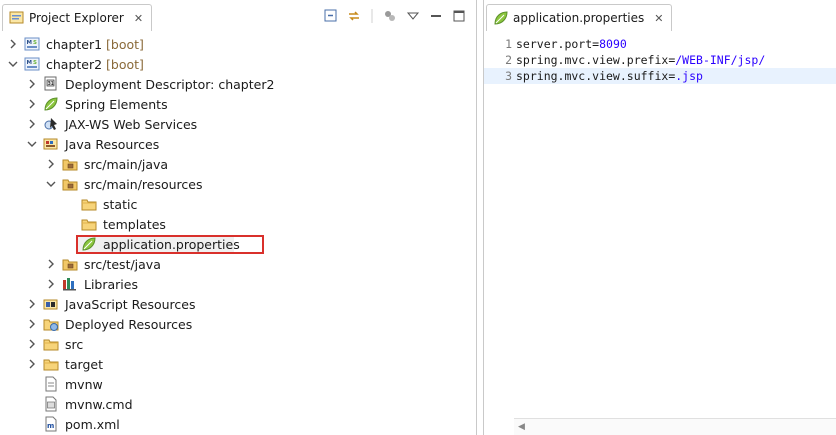 The width and height of the screenshot is (836, 435). I want to click on tab-project-explorer: Project Explorer ✕, so click(77, 17).